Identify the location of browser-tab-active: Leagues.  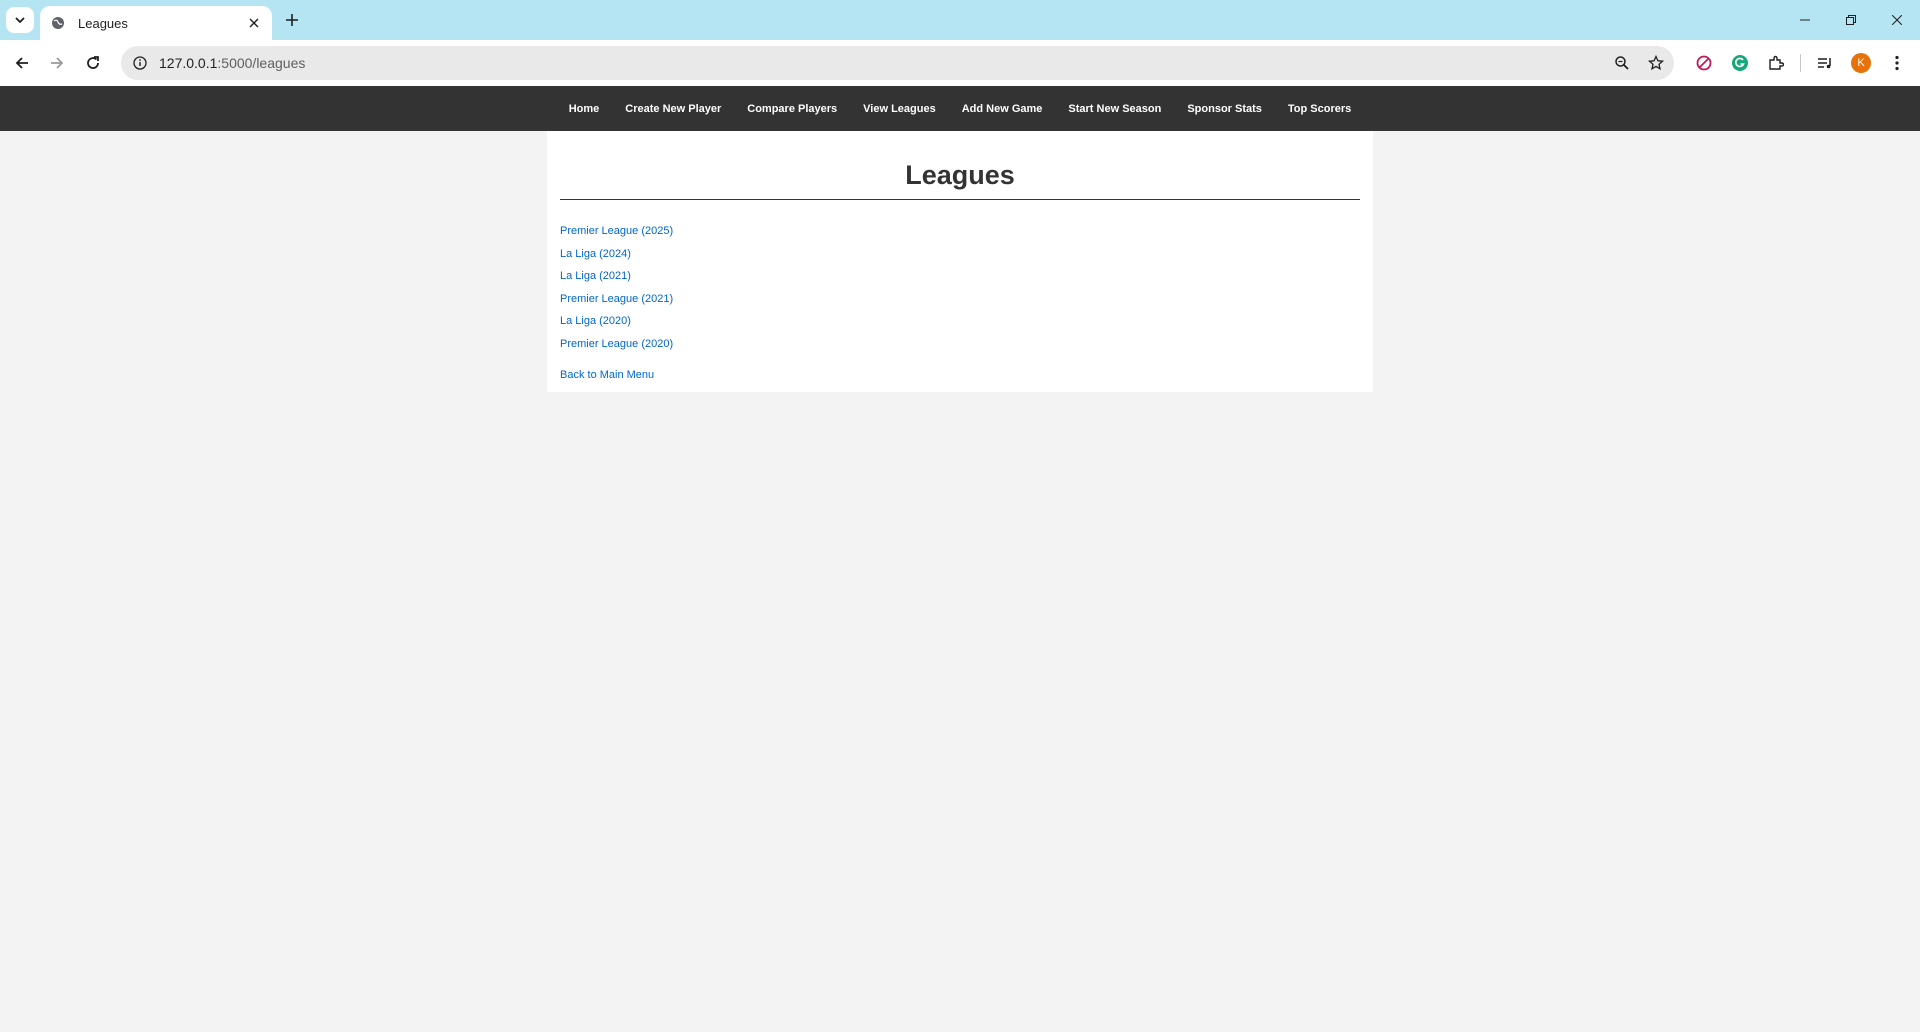
(156, 23).